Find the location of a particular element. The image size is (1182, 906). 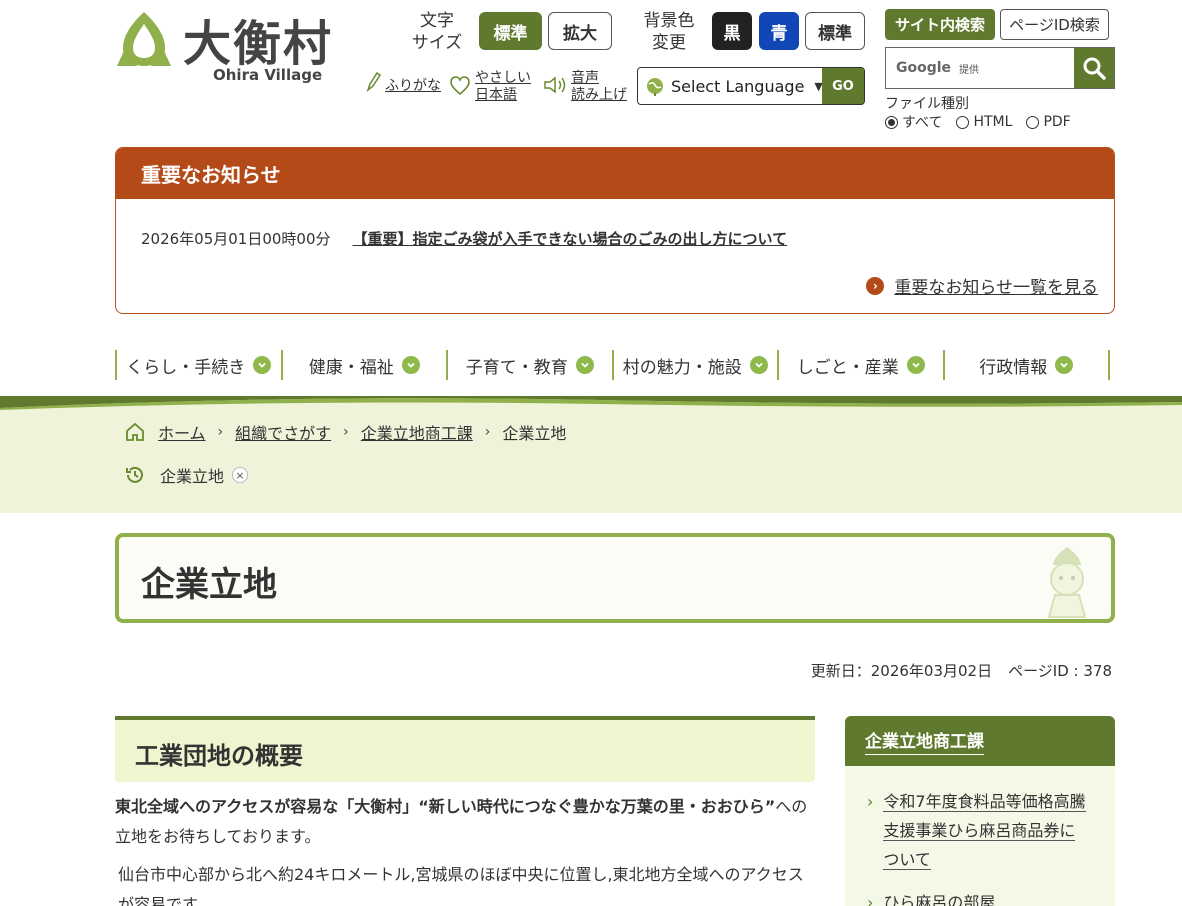

furigana-link: ふりがな is located at coordinates (403, 82).